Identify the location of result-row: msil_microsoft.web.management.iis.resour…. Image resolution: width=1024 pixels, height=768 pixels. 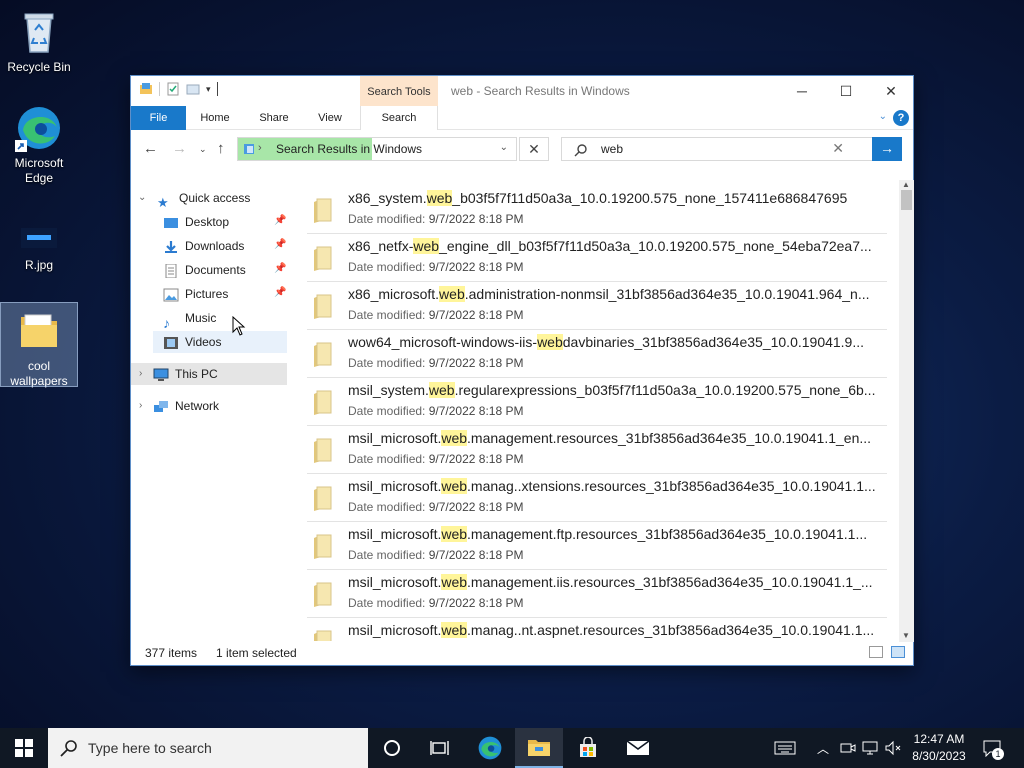
(597, 594).